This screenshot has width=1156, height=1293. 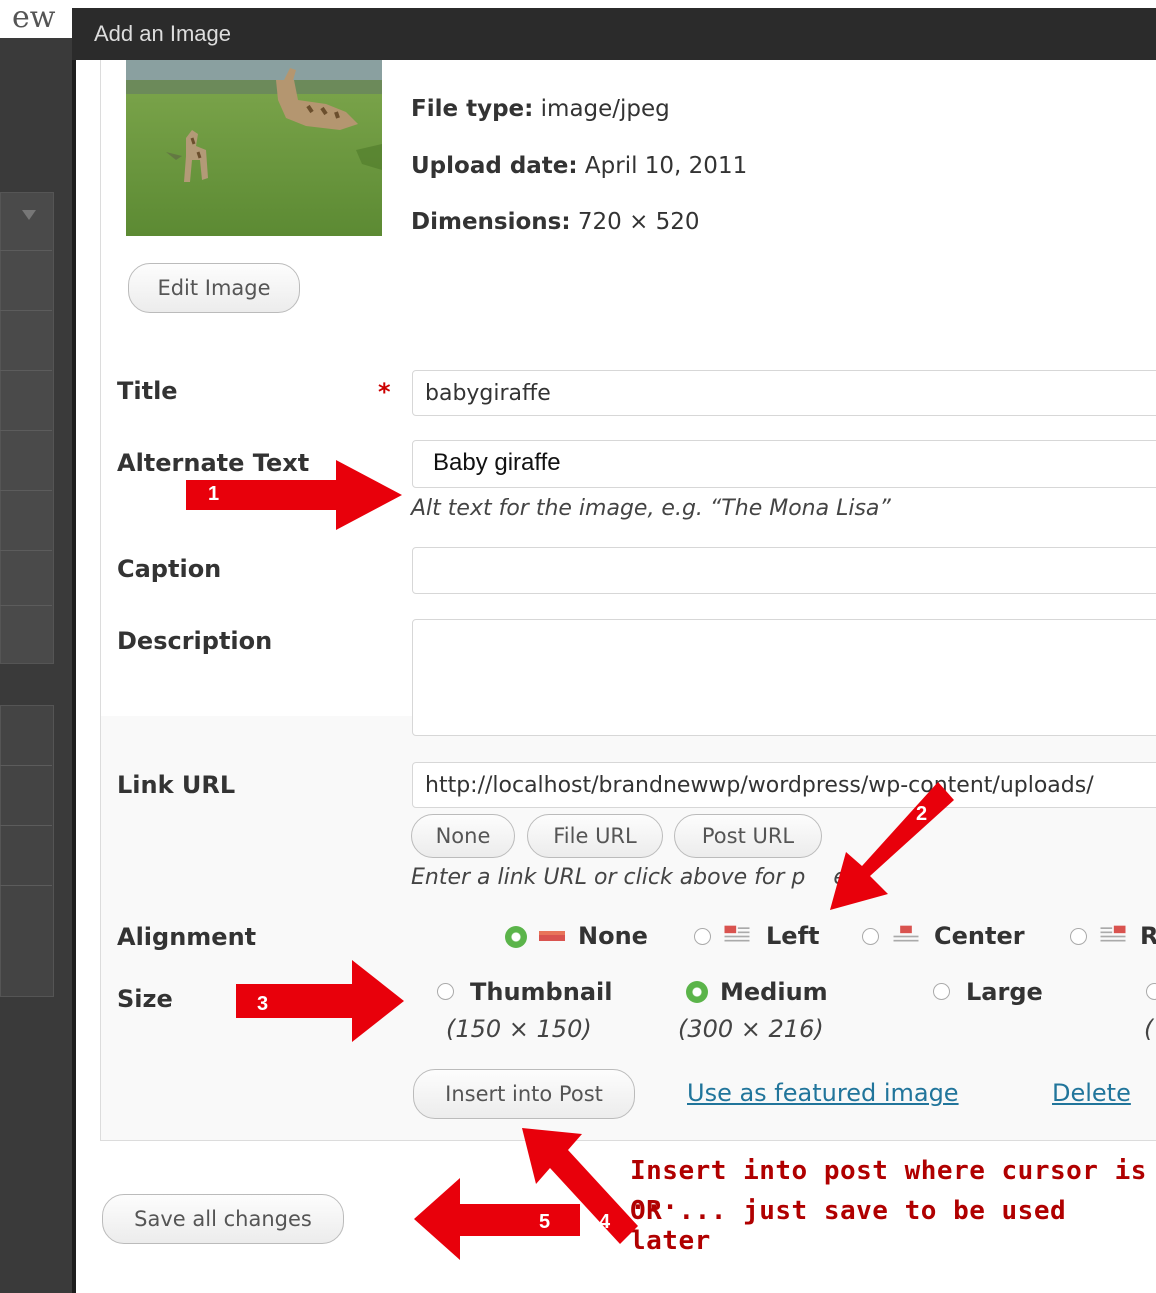 I want to click on align-right-radio, so click(x=1078, y=936).